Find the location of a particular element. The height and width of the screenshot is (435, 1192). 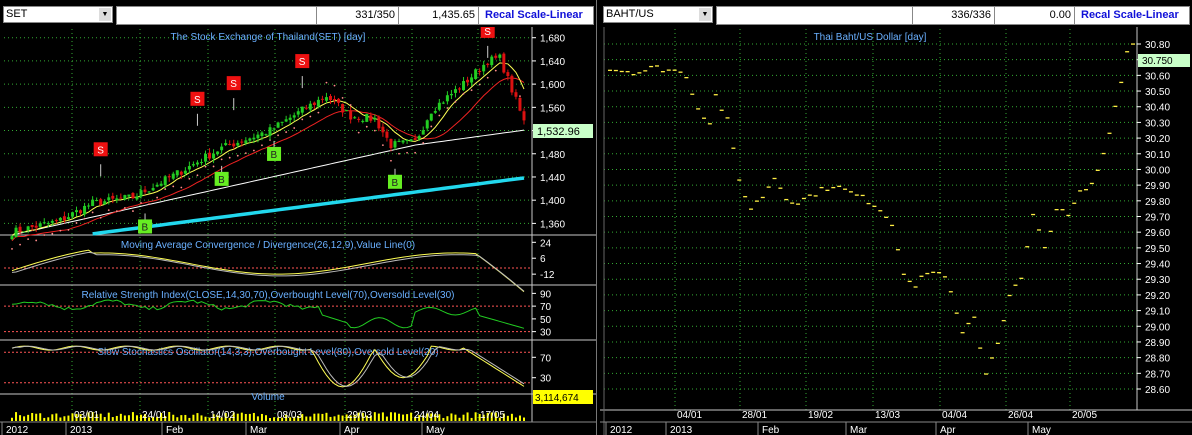

rate-tick-label: 30.40 is located at coordinates (1157, 108).